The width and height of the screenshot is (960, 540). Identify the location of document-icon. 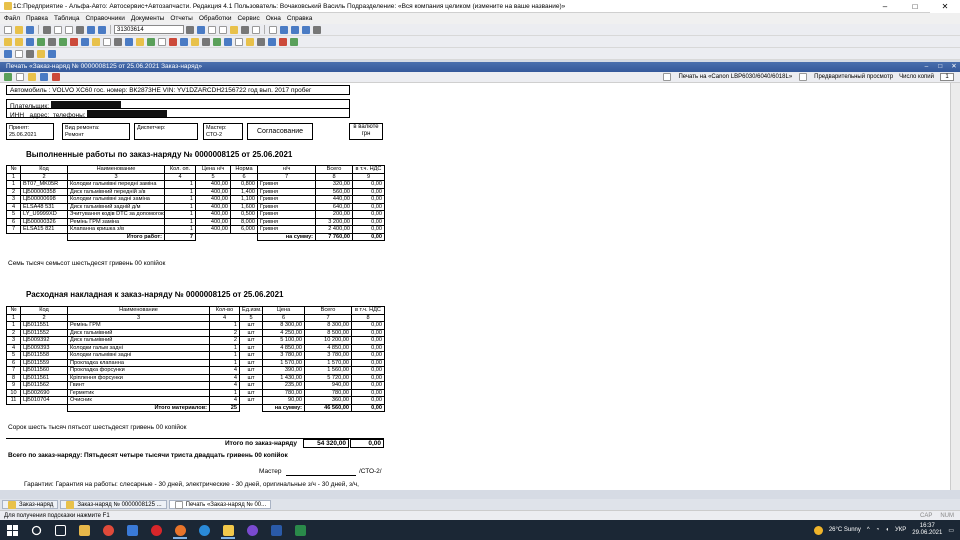
(107, 41).